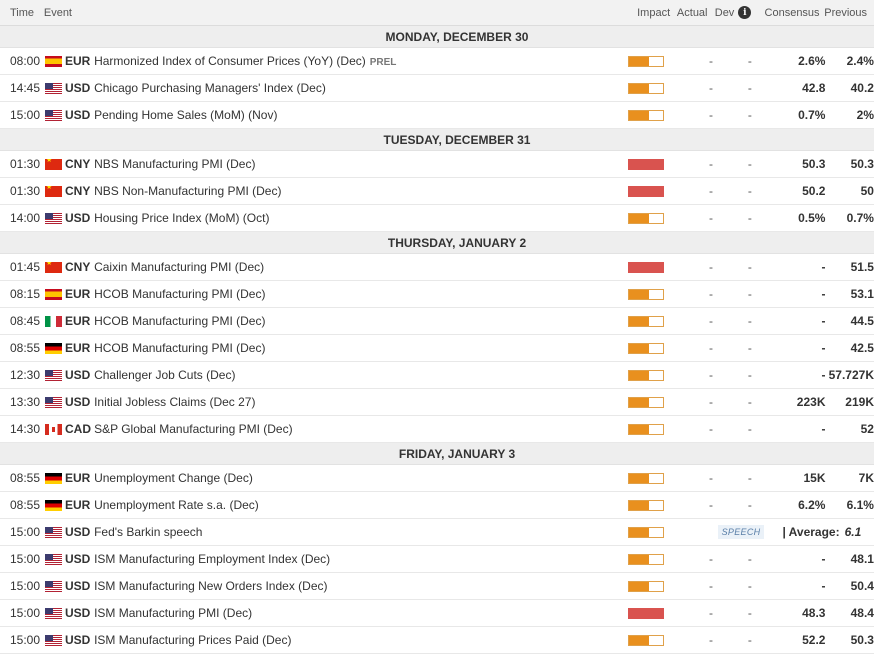 The width and height of the screenshot is (874, 660). I want to click on event-name: S&P Global Manufacturing PMI (Dec), so click(361, 429).